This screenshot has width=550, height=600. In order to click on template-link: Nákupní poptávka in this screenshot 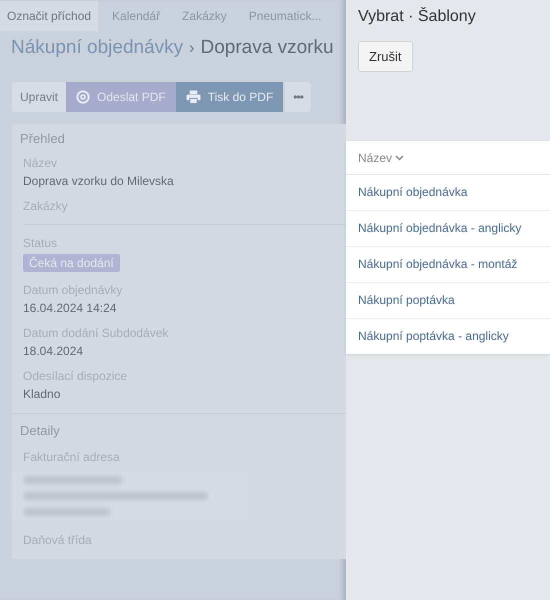, I will do `click(406, 300)`.